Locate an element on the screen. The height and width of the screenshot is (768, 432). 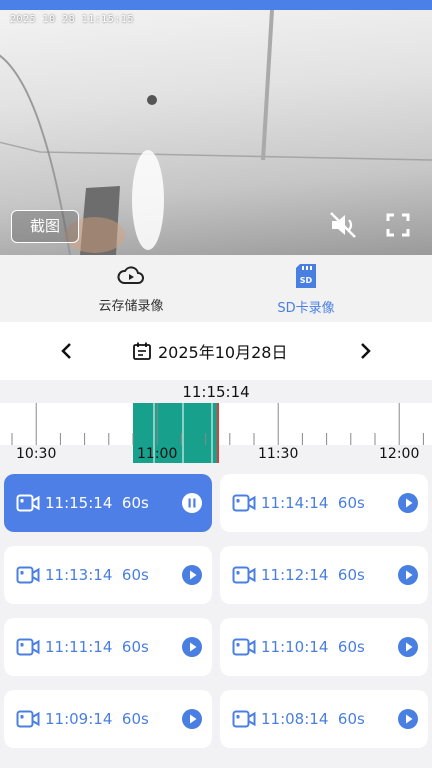
record-source-tabs: 云存储录像 SD SD卡录像 is located at coordinates (216, 288).